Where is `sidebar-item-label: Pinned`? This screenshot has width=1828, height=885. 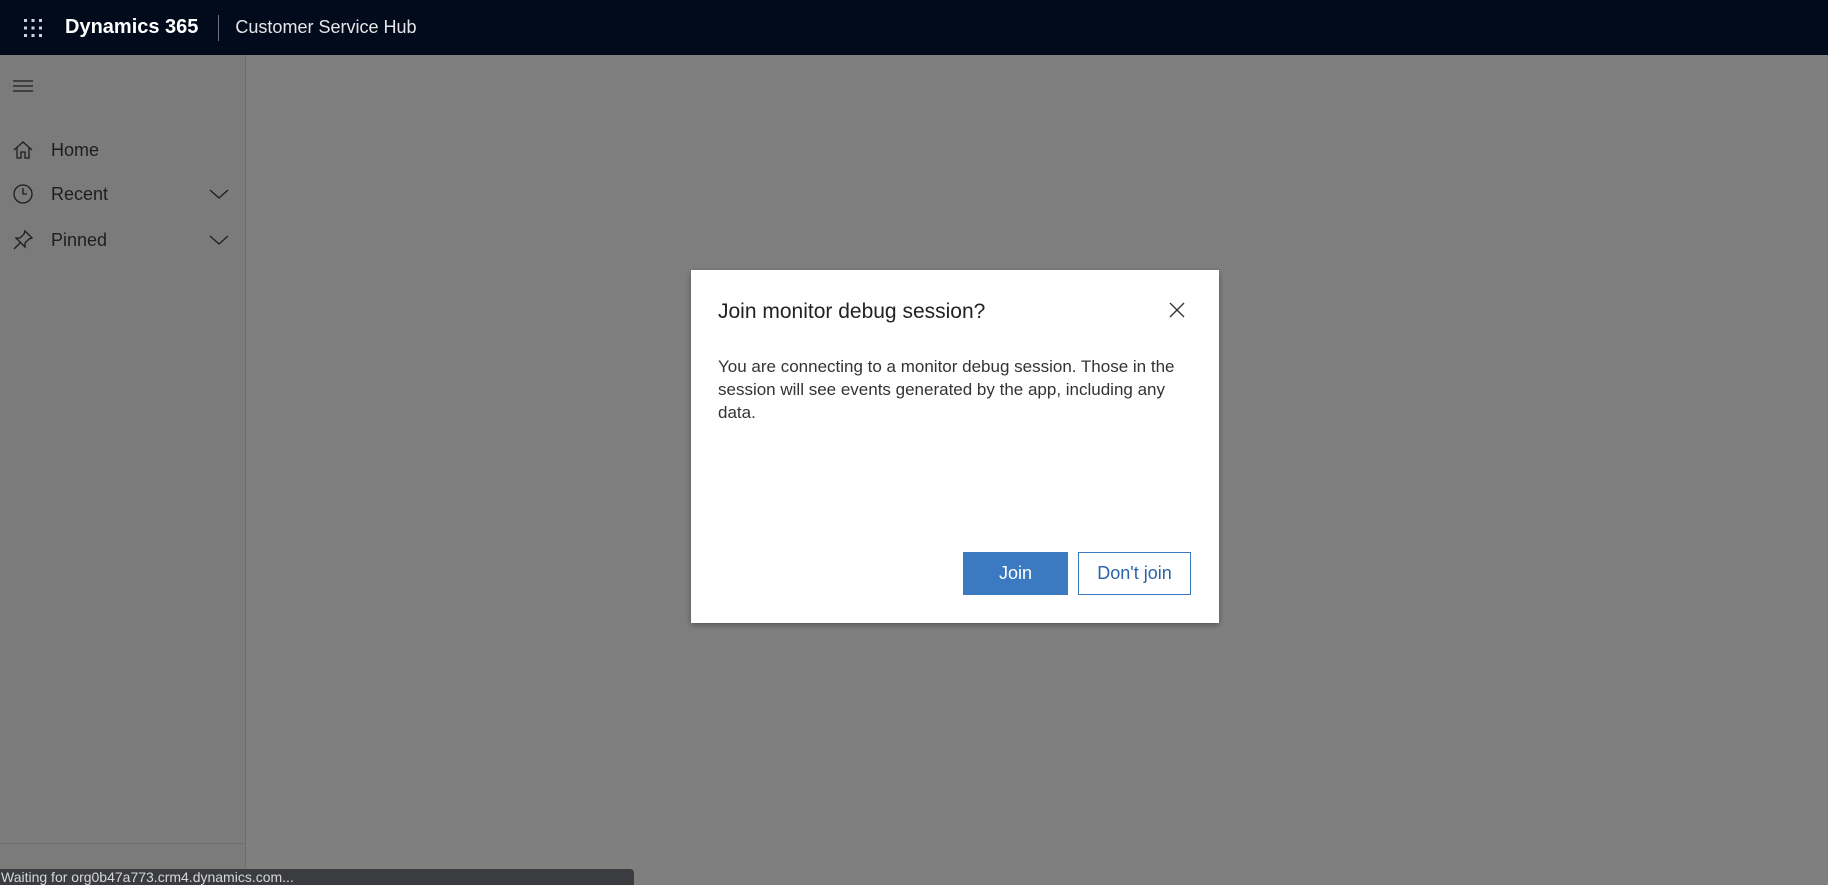
sidebar-item-label: Pinned is located at coordinates (79, 239).